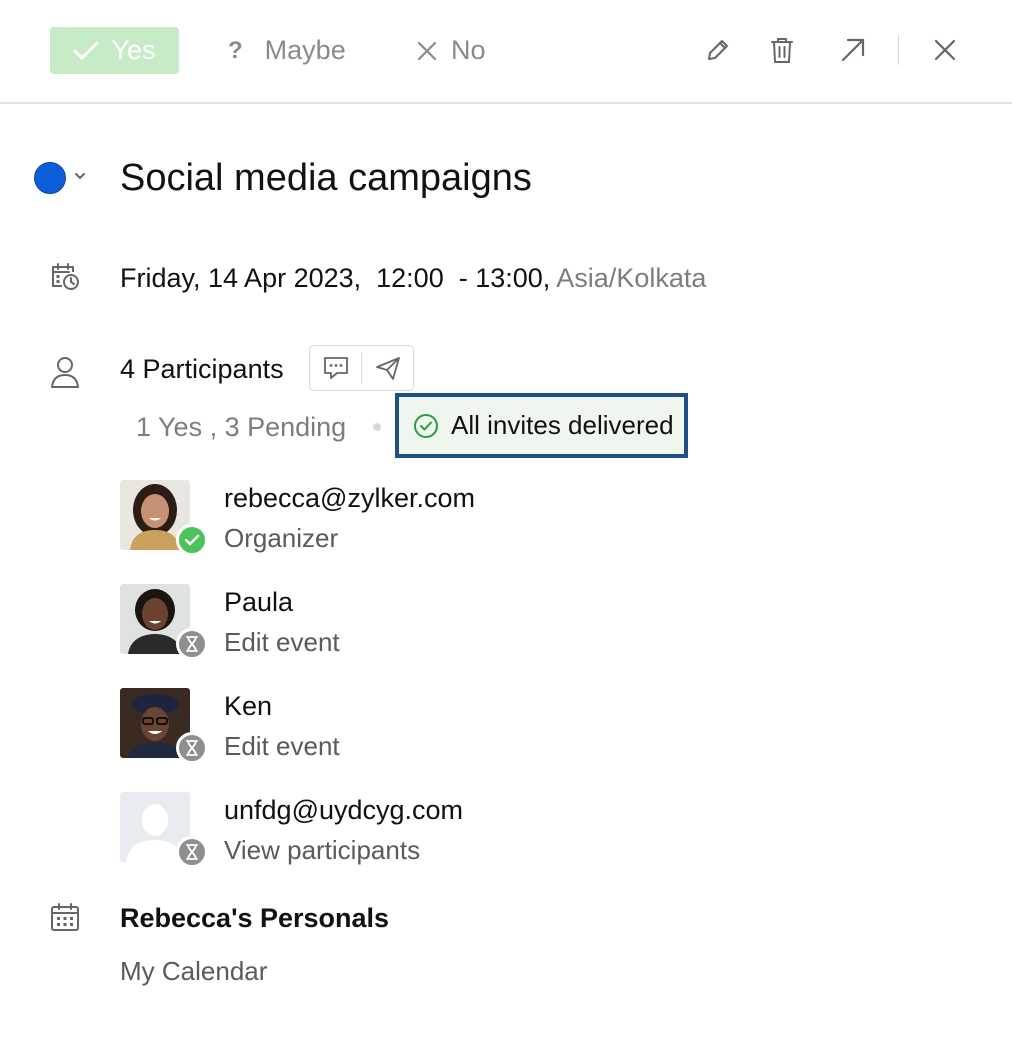  I want to click on participant-item: rebecca@zylker.com Organizer, so click(470, 520).